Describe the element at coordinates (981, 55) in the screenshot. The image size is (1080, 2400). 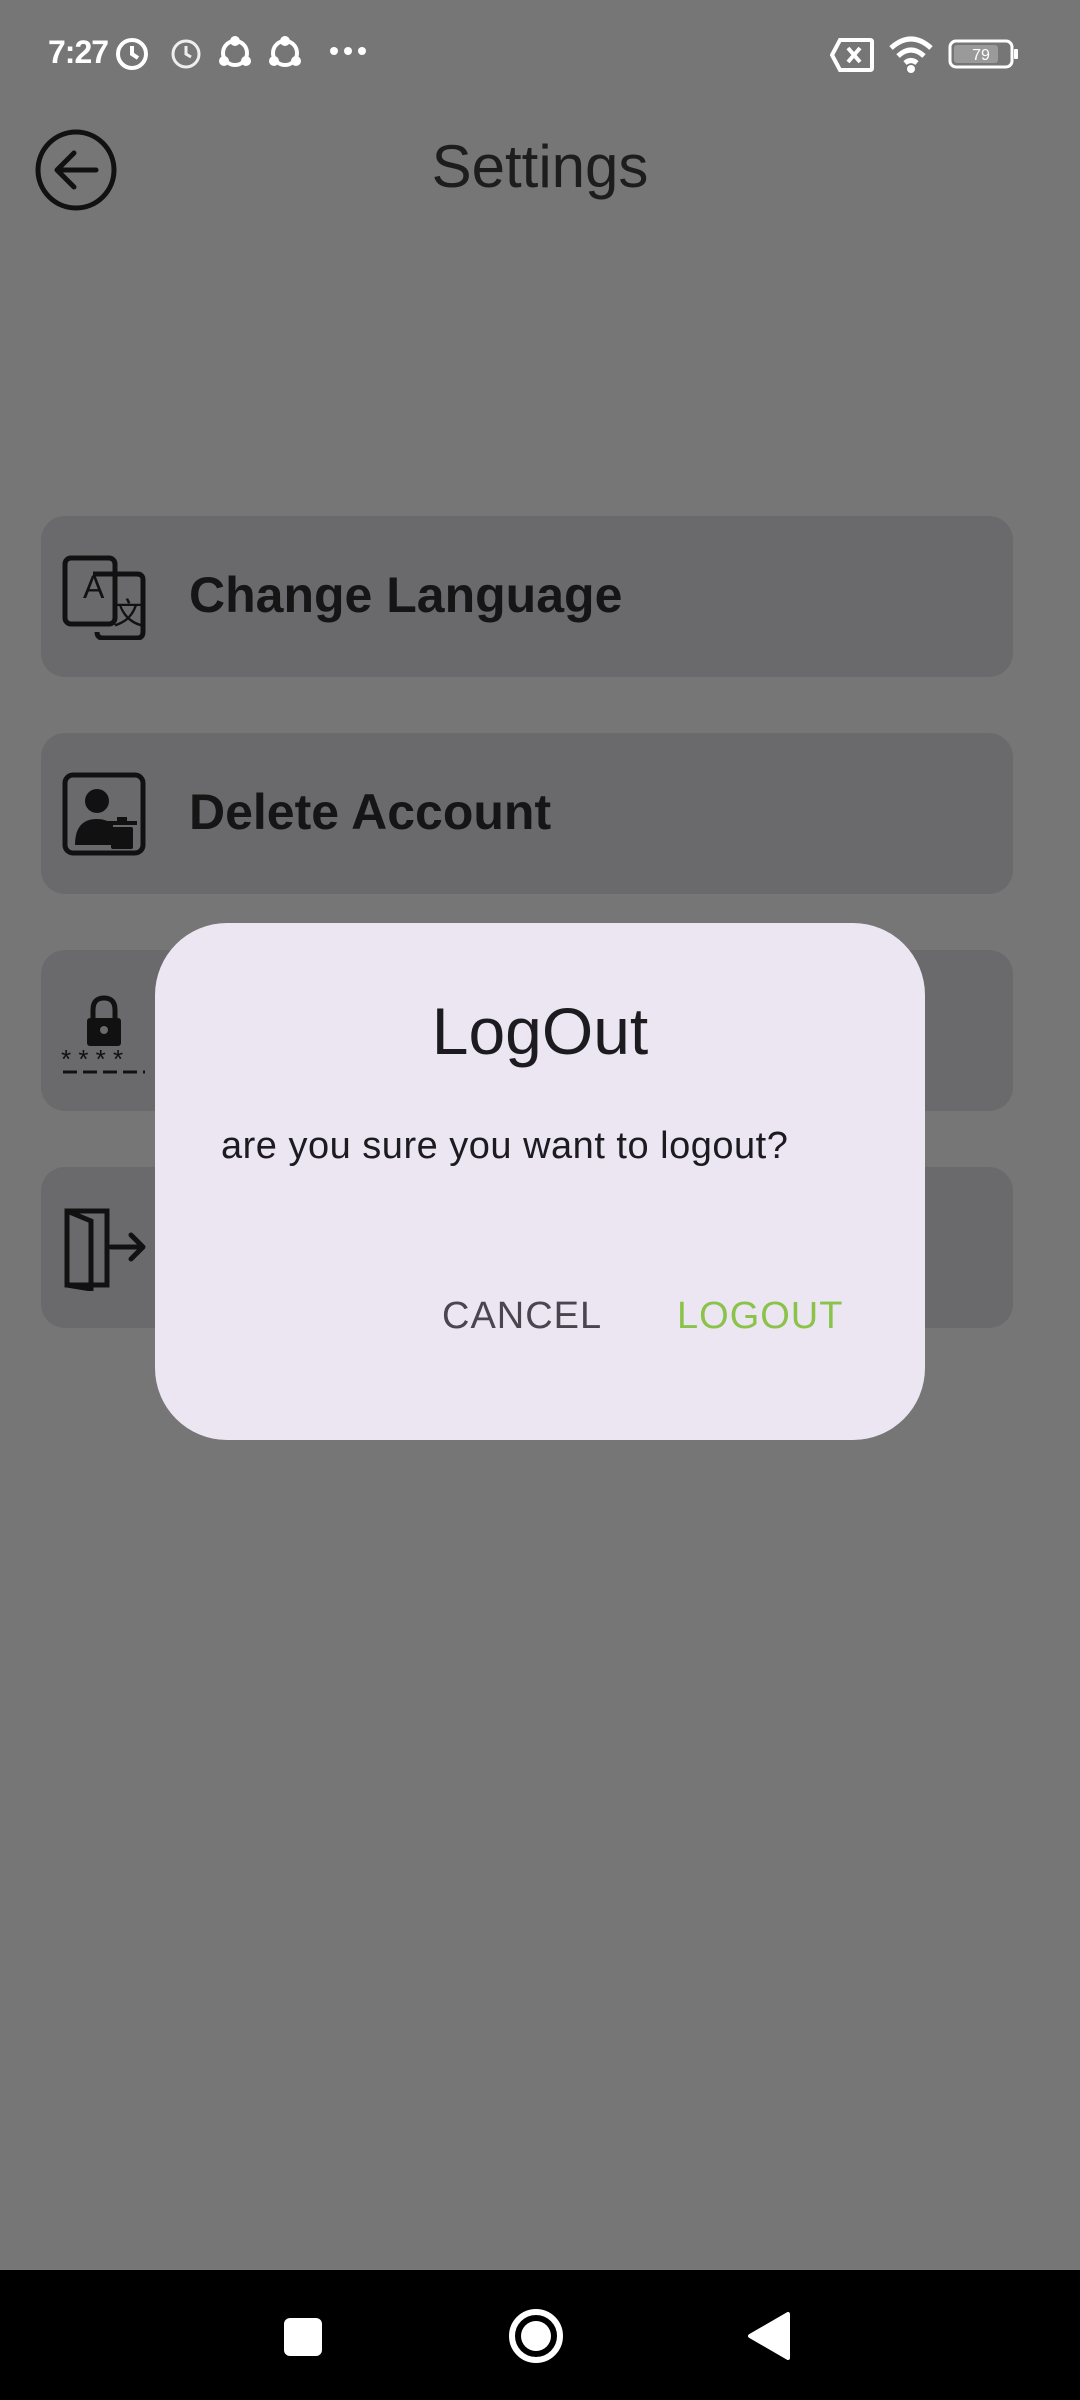
I see `battery-level: 79` at that location.